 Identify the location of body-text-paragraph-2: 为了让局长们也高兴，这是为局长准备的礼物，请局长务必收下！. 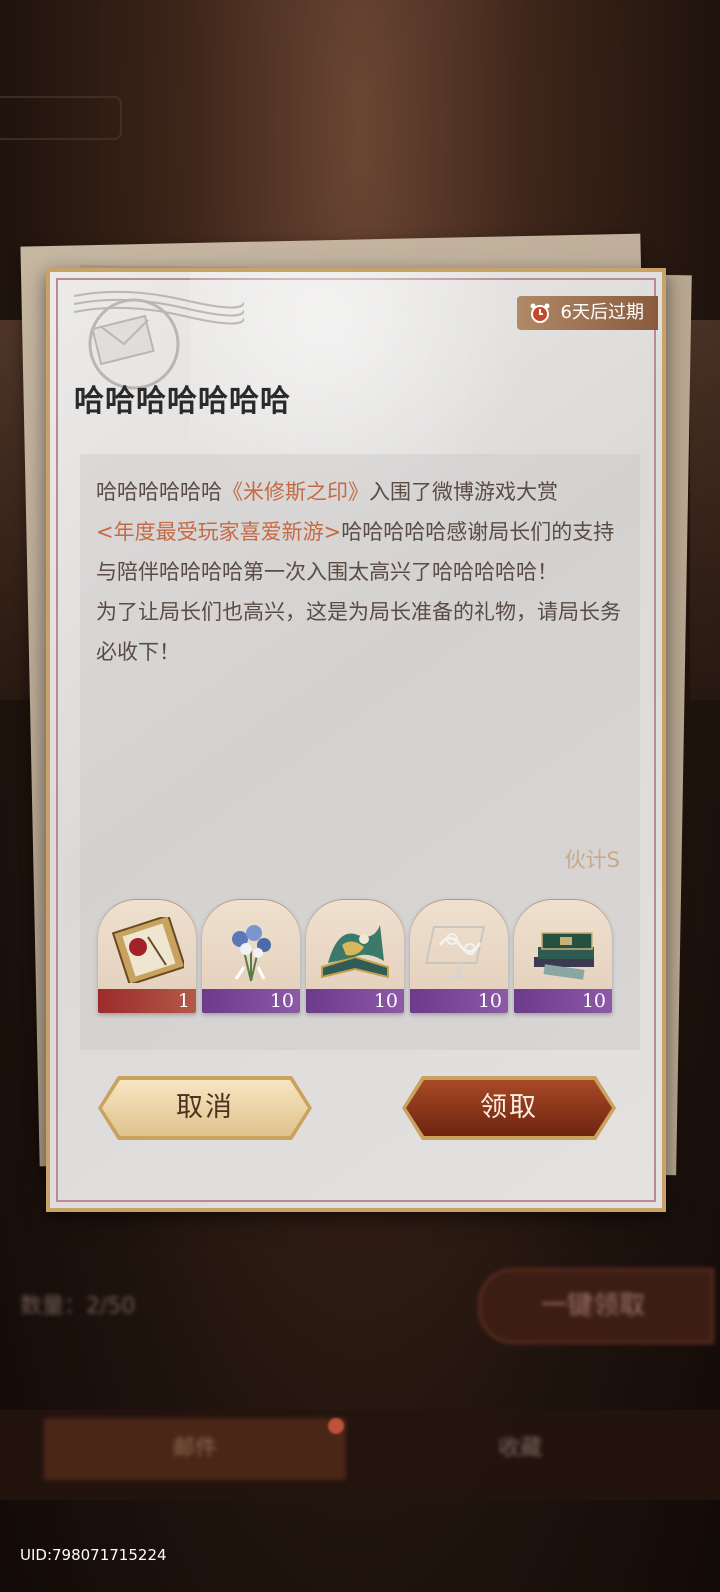
(358, 632).